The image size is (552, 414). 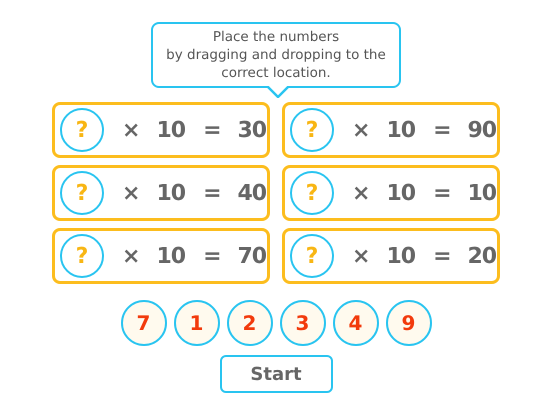 What do you see at coordinates (303, 323) in the screenshot?
I see `number-tile: 3` at bounding box center [303, 323].